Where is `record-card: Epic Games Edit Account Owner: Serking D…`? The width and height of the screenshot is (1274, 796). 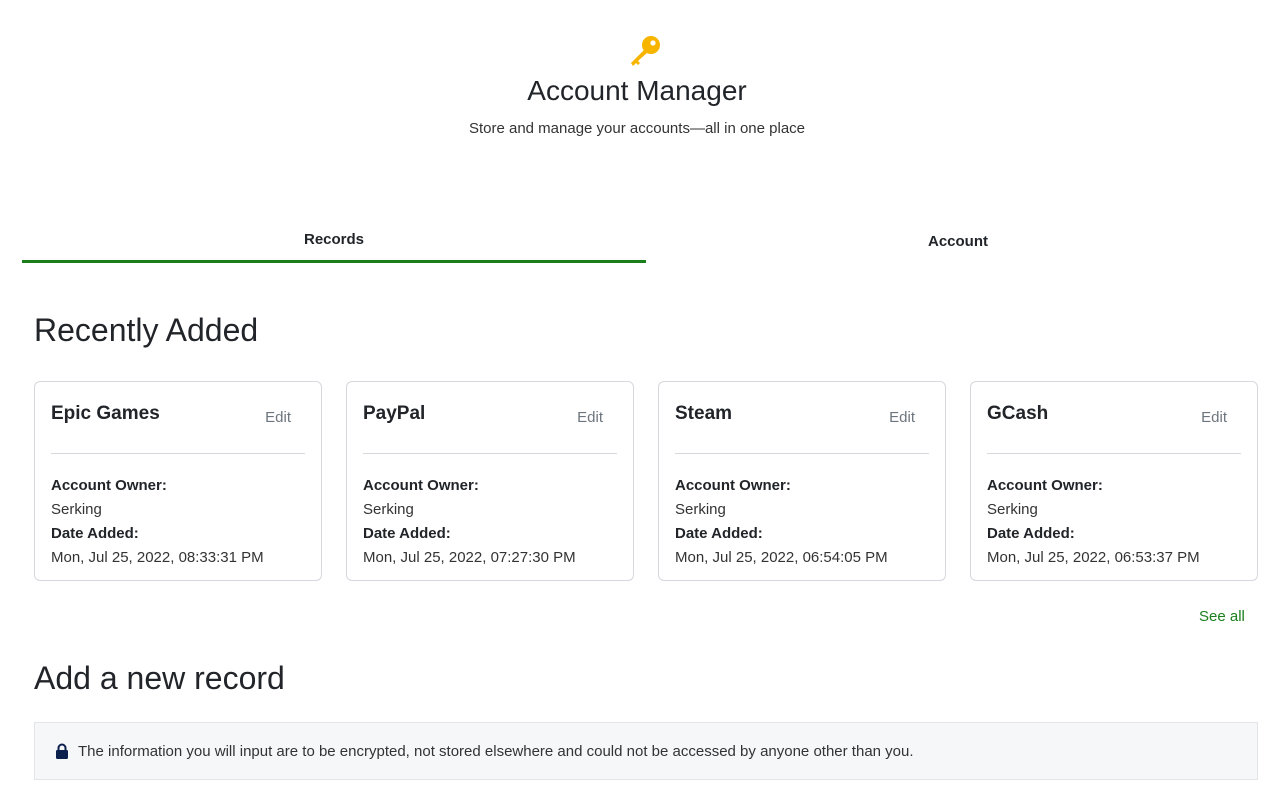
record-card: Epic Games Edit Account Owner: Serking D… is located at coordinates (178, 481).